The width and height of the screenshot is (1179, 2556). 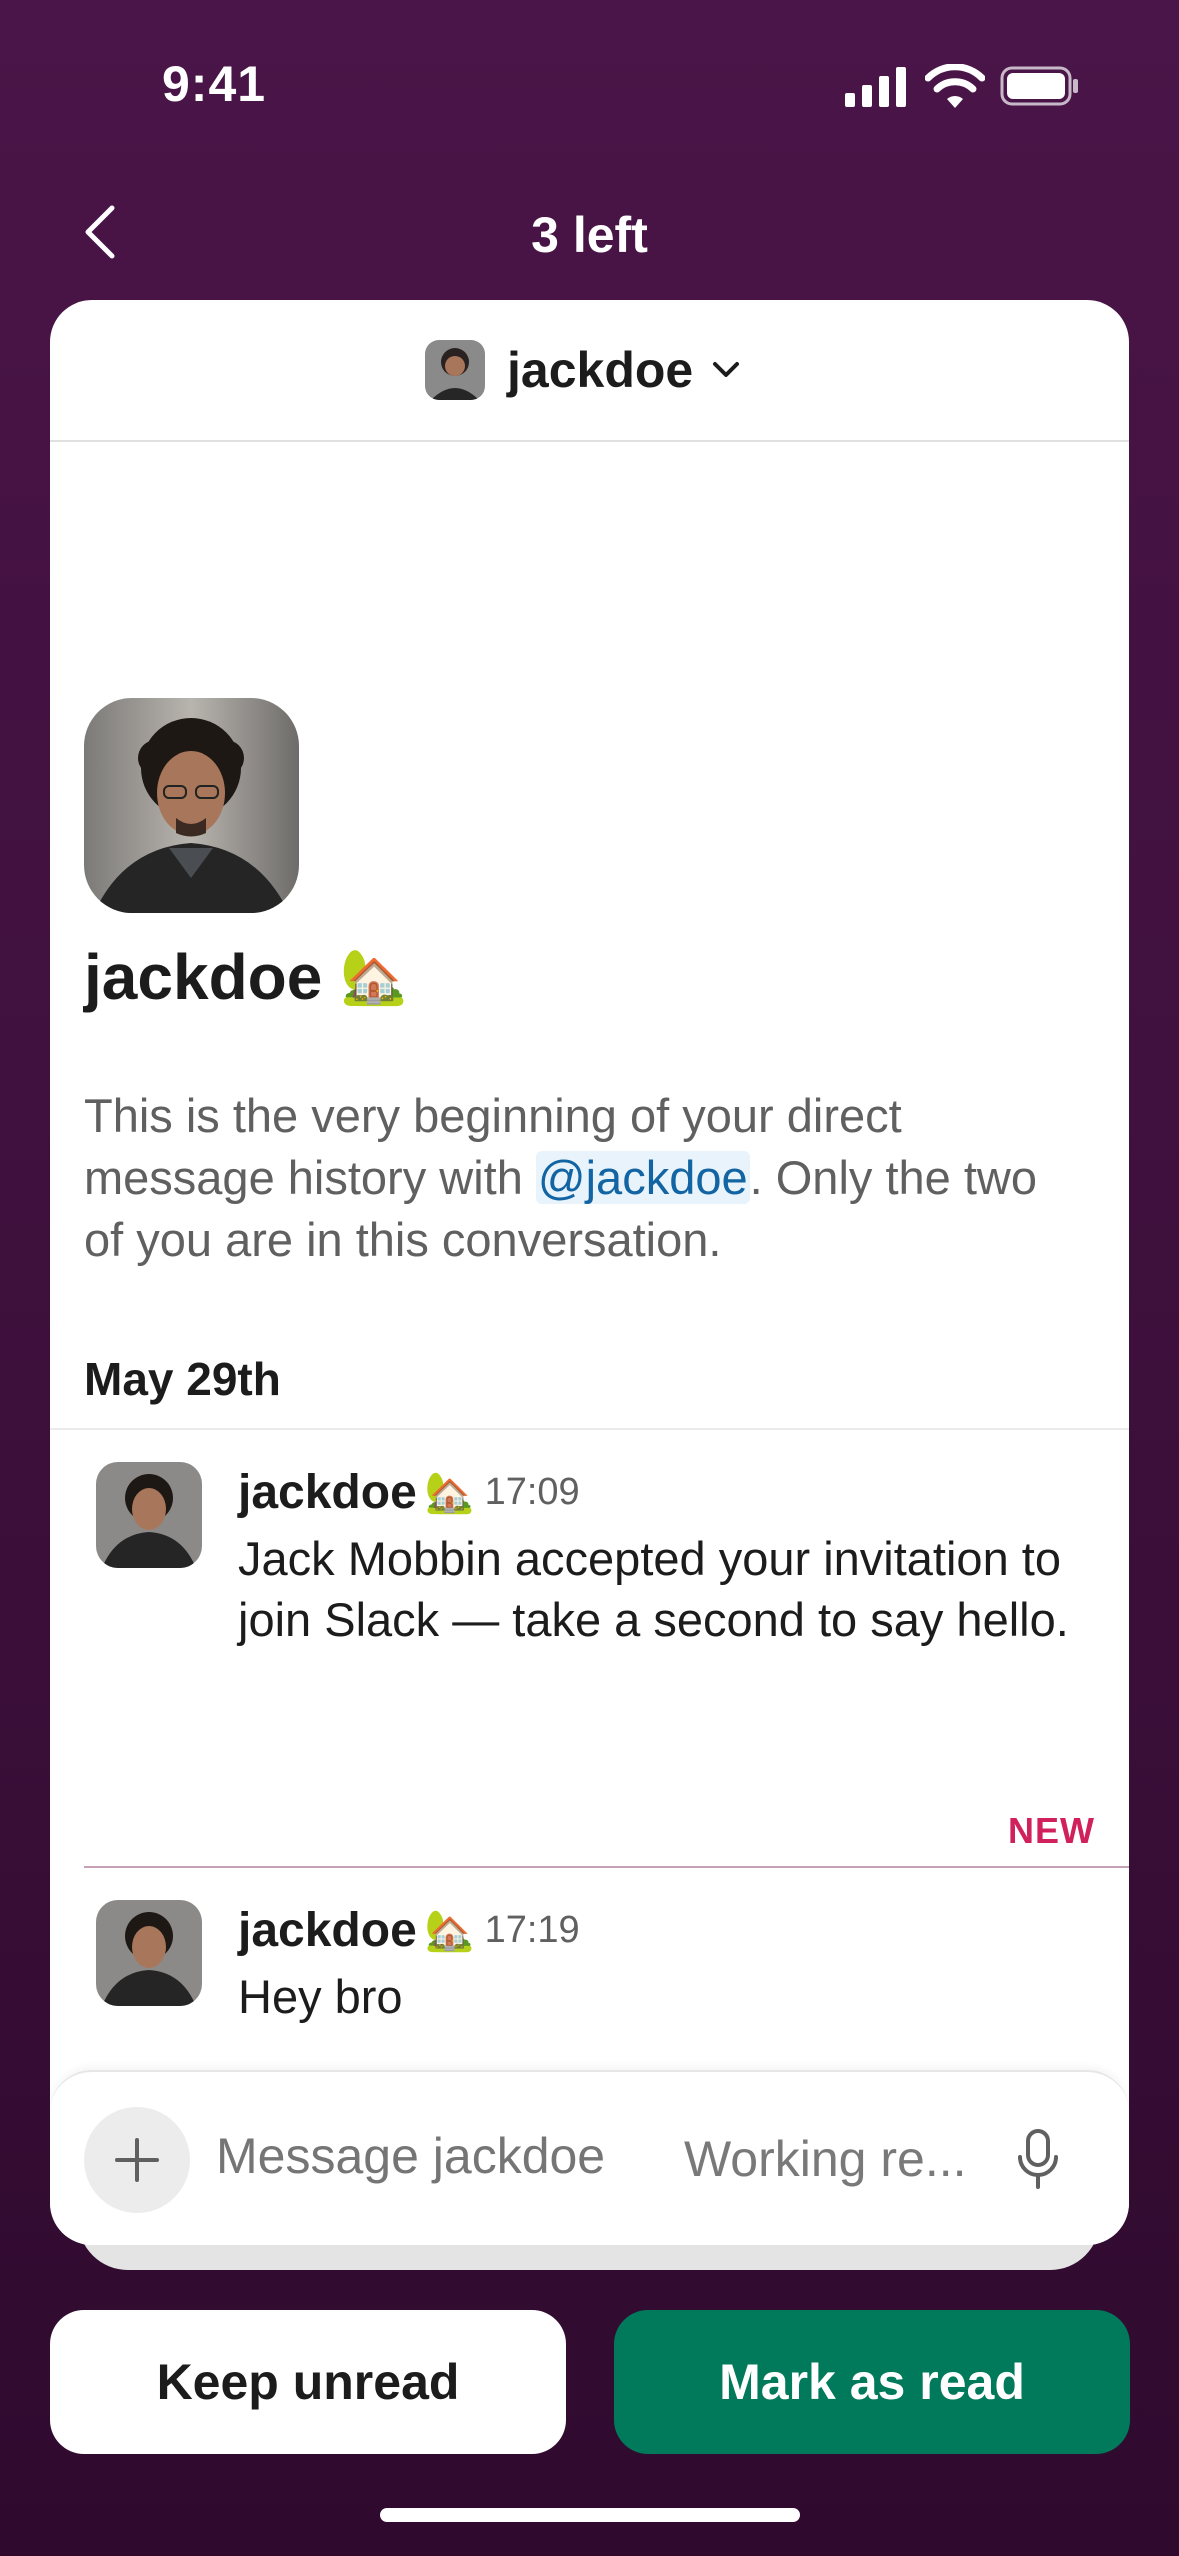 What do you see at coordinates (182, 1379) in the screenshot?
I see `date-divider-label: May 29th` at bounding box center [182, 1379].